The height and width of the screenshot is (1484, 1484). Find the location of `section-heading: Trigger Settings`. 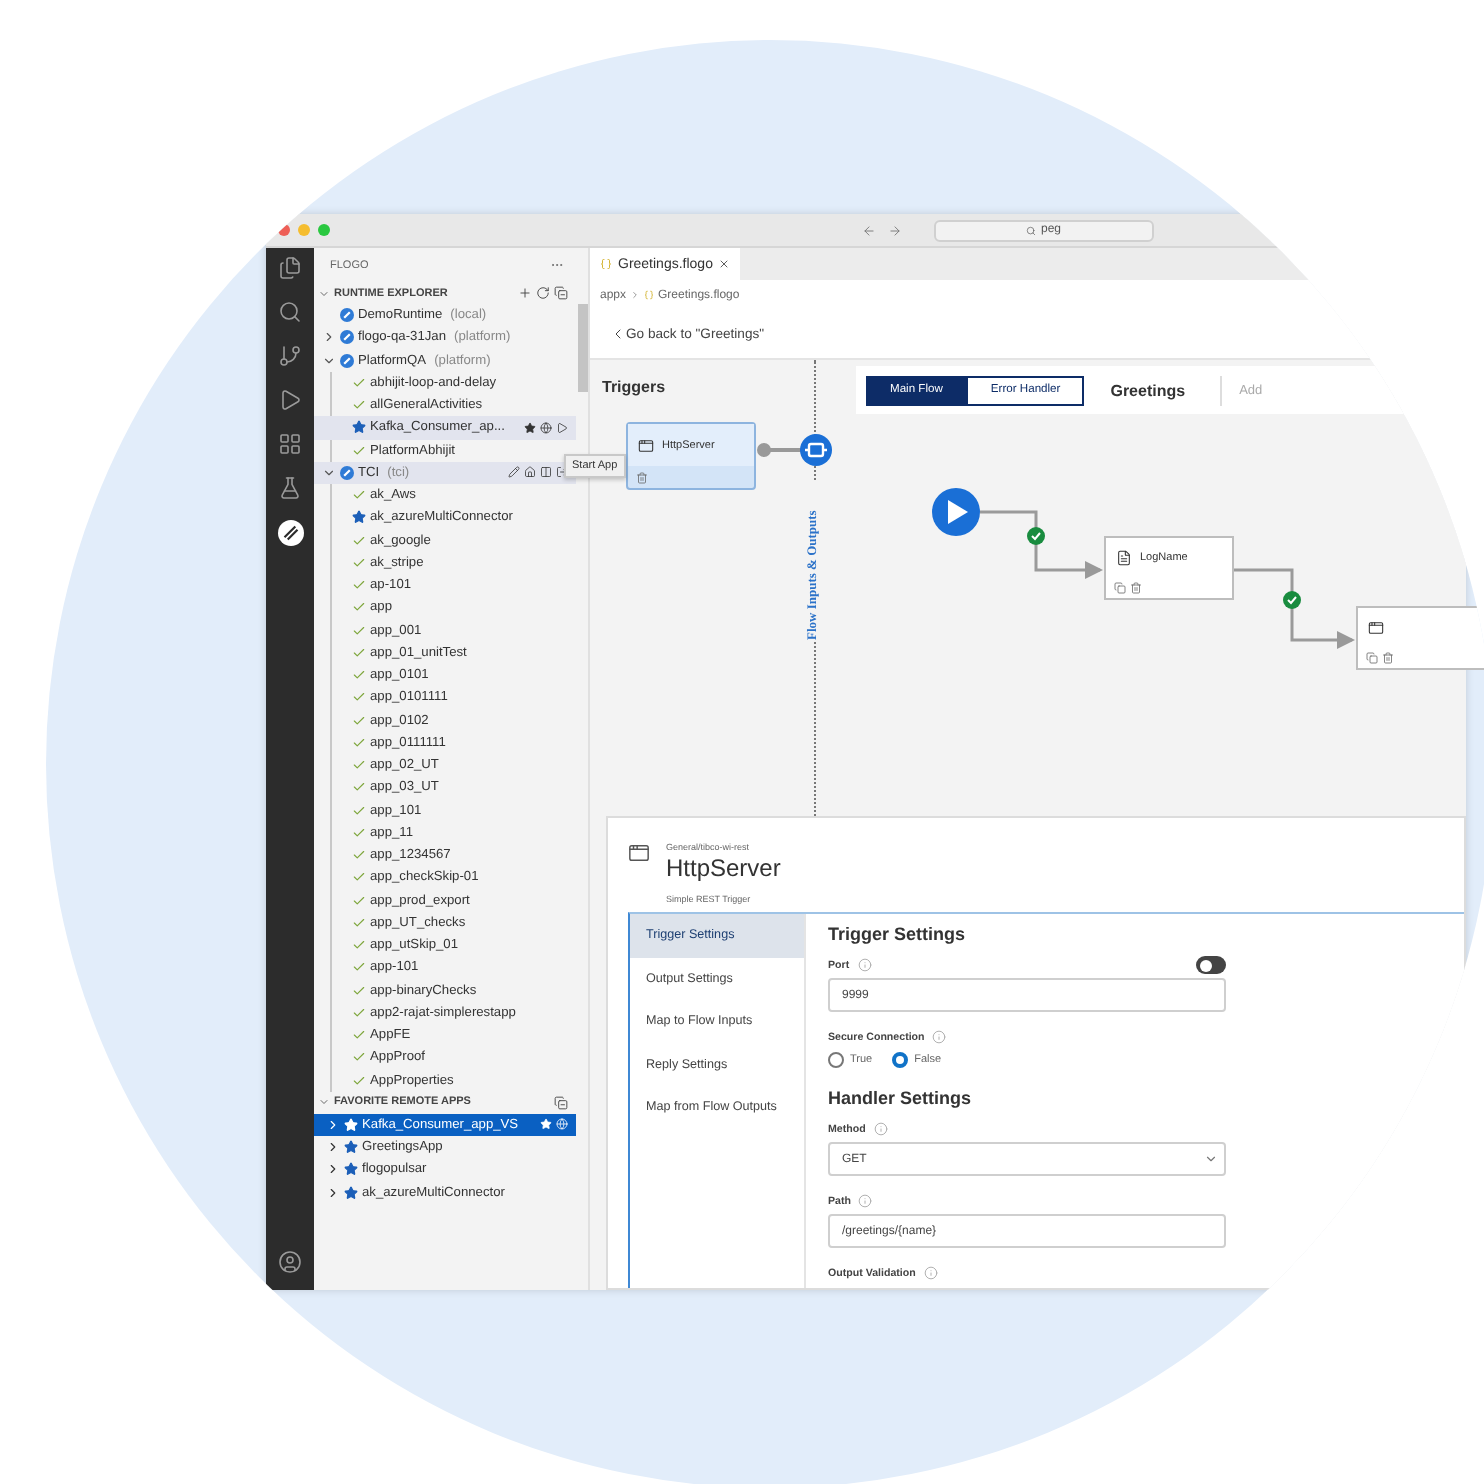

section-heading: Trigger Settings is located at coordinates (898, 934).